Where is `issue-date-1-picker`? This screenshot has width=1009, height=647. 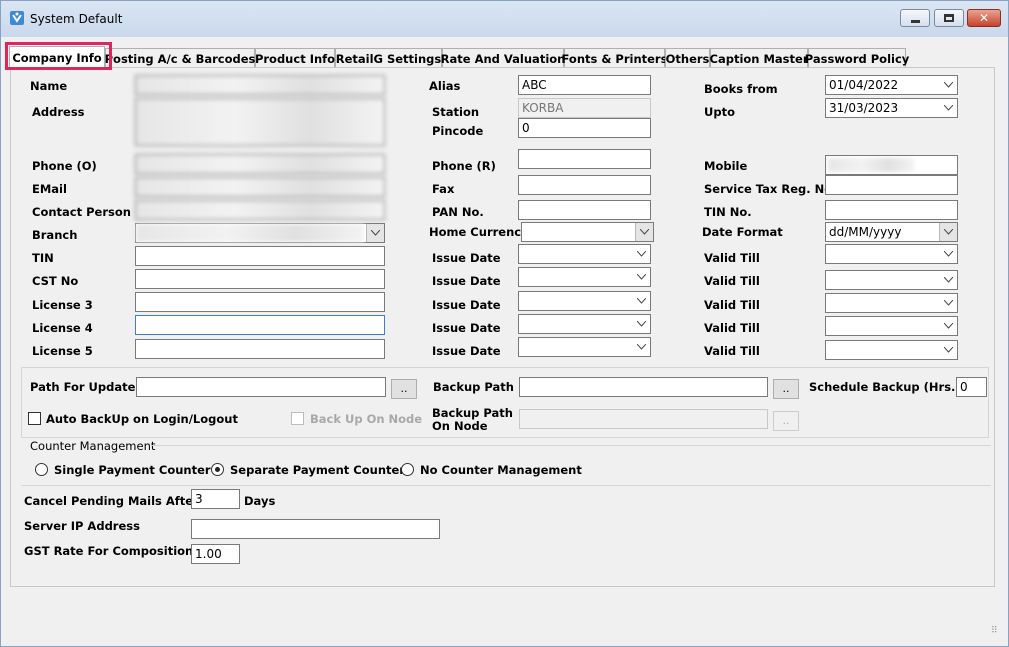
issue-date-1-picker is located at coordinates (584, 254).